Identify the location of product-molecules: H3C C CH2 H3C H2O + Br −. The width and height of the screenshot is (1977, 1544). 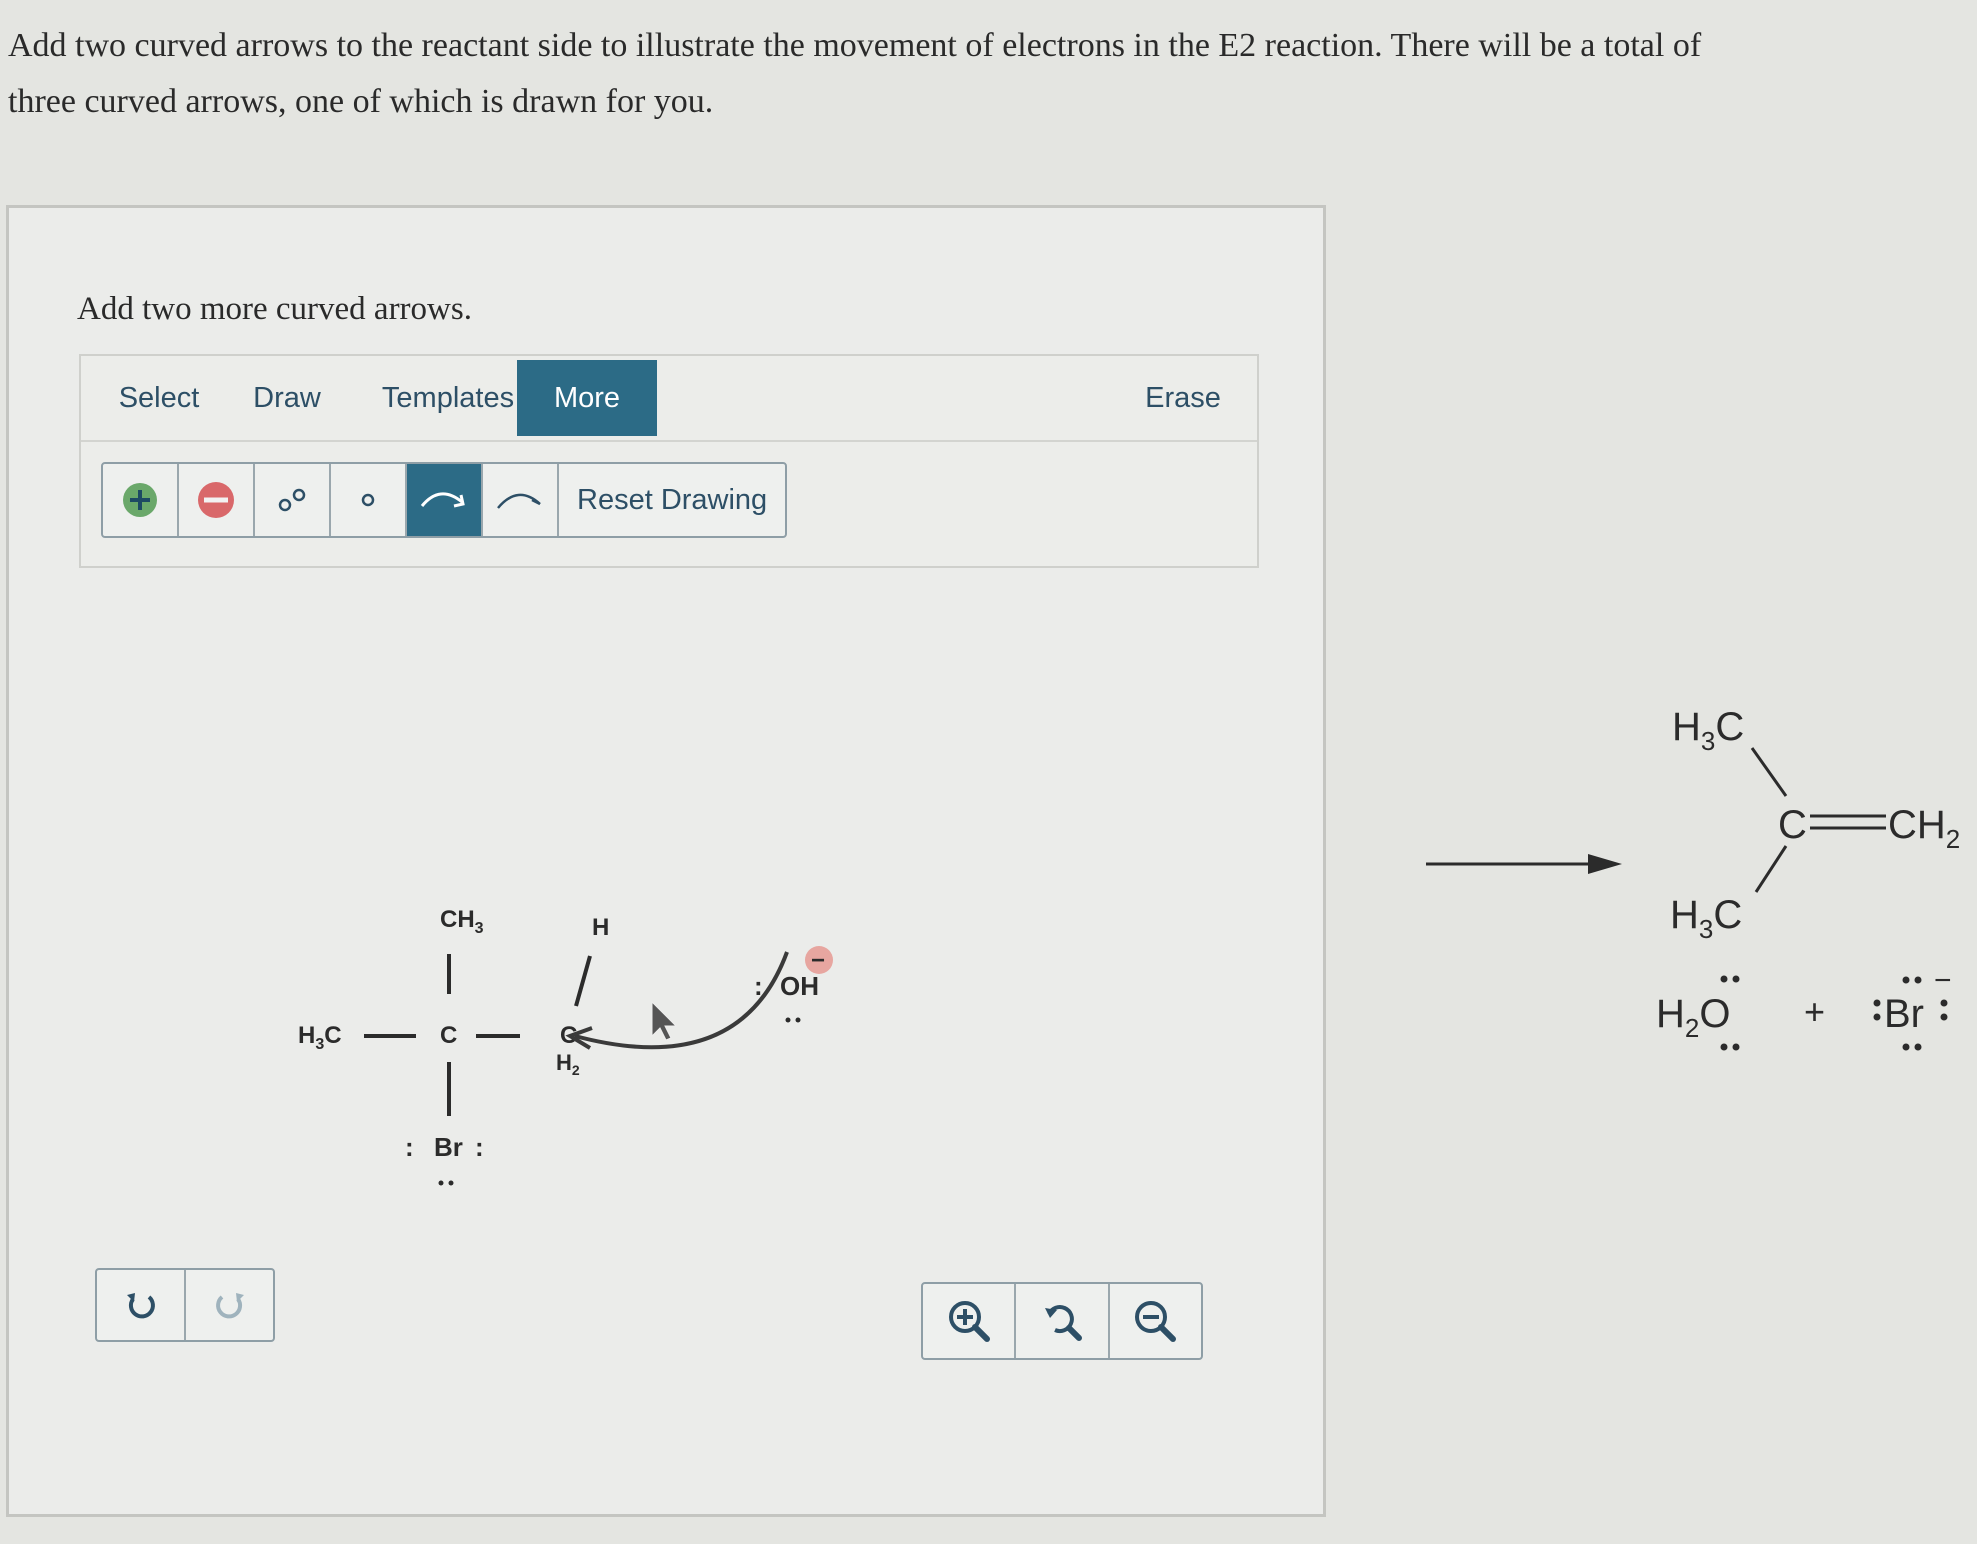
(1808, 878).